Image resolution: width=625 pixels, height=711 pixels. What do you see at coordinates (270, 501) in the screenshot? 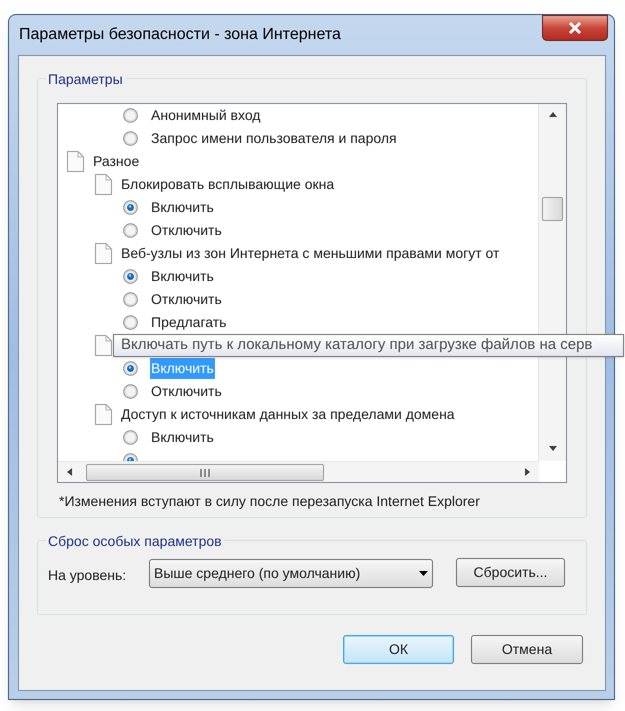
I see `restart-note: *Изменения вступают в силу после перезапуска Internet Explorer` at bounding box center [270, 501].